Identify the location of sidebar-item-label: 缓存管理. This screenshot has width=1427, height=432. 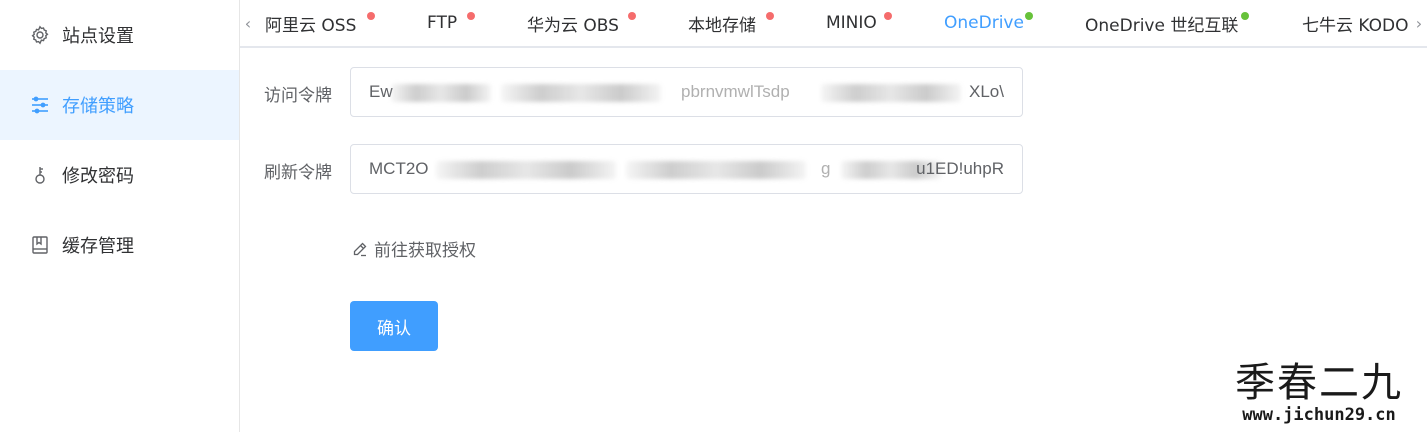
(98, 246).